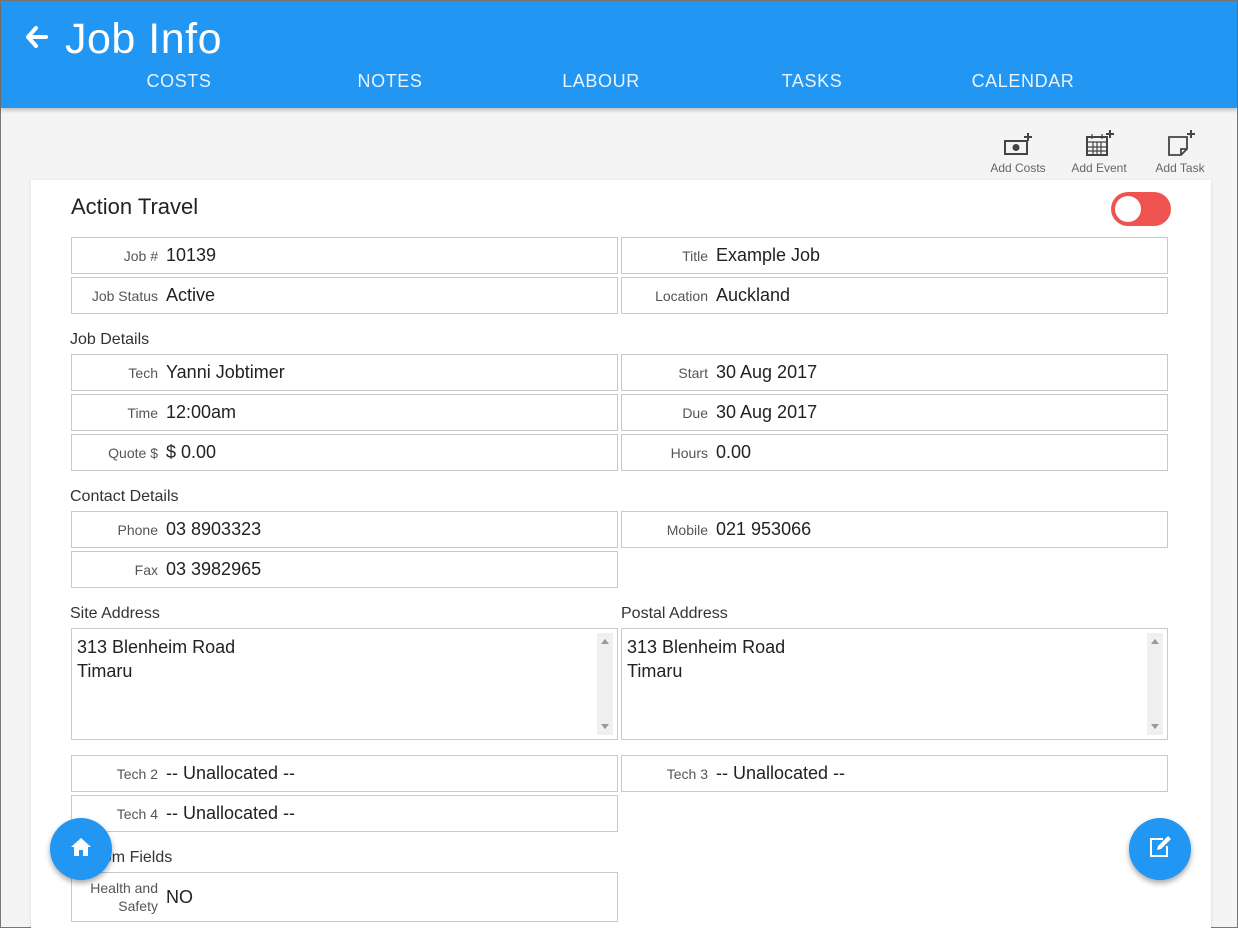 The width and height of the screenshot is (1238, 928). What do you see at coordinates (1180, 168) in the screenshot?
I see `add-task-label: Add Task` at bounding box center [1180, 168].